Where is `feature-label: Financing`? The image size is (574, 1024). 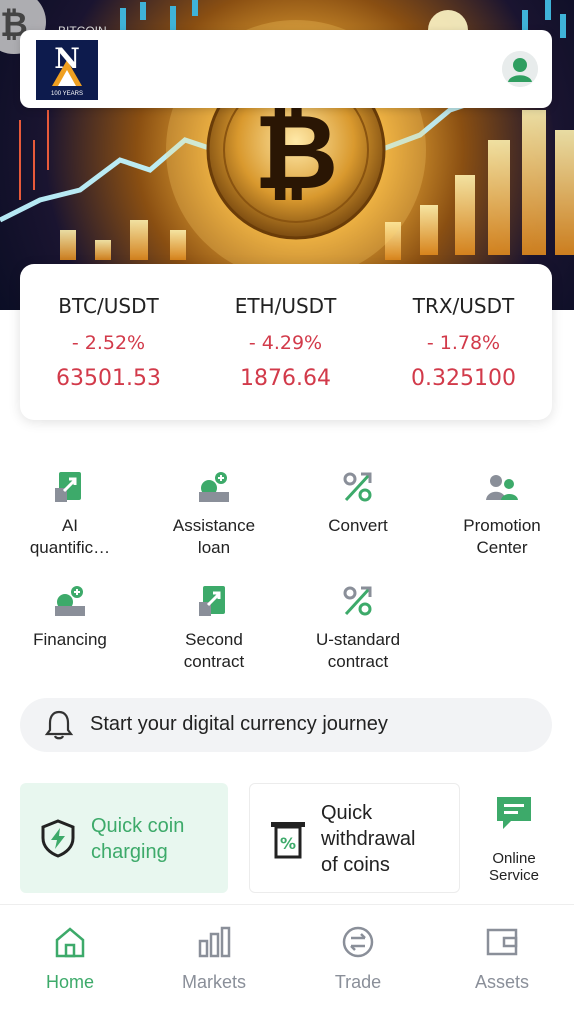 feature-label: Financing is located at coordinates (70, 639).